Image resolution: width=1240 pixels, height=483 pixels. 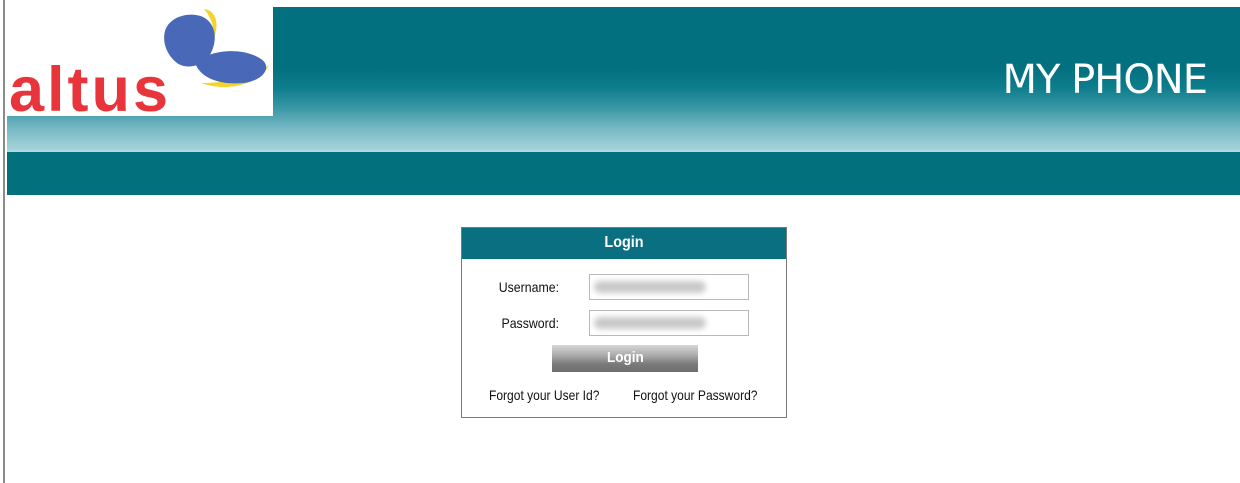 What do you see at coordinates (4, 241) in the screenshot?
I see `left-border` at bounding box center [4, 241].